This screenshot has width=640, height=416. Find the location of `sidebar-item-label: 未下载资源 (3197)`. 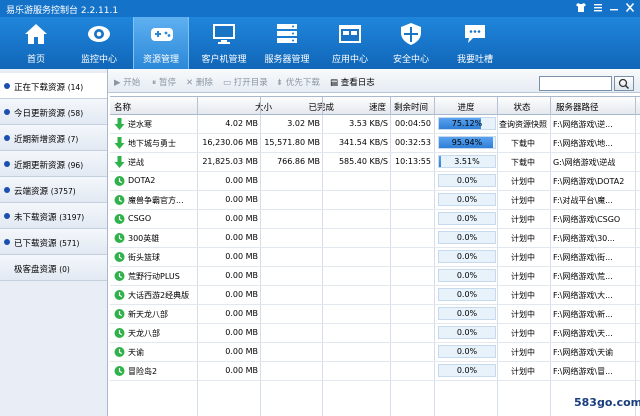

sidebar-item-label: 未下载资源 (3197) is located at coordinates (49, 218).